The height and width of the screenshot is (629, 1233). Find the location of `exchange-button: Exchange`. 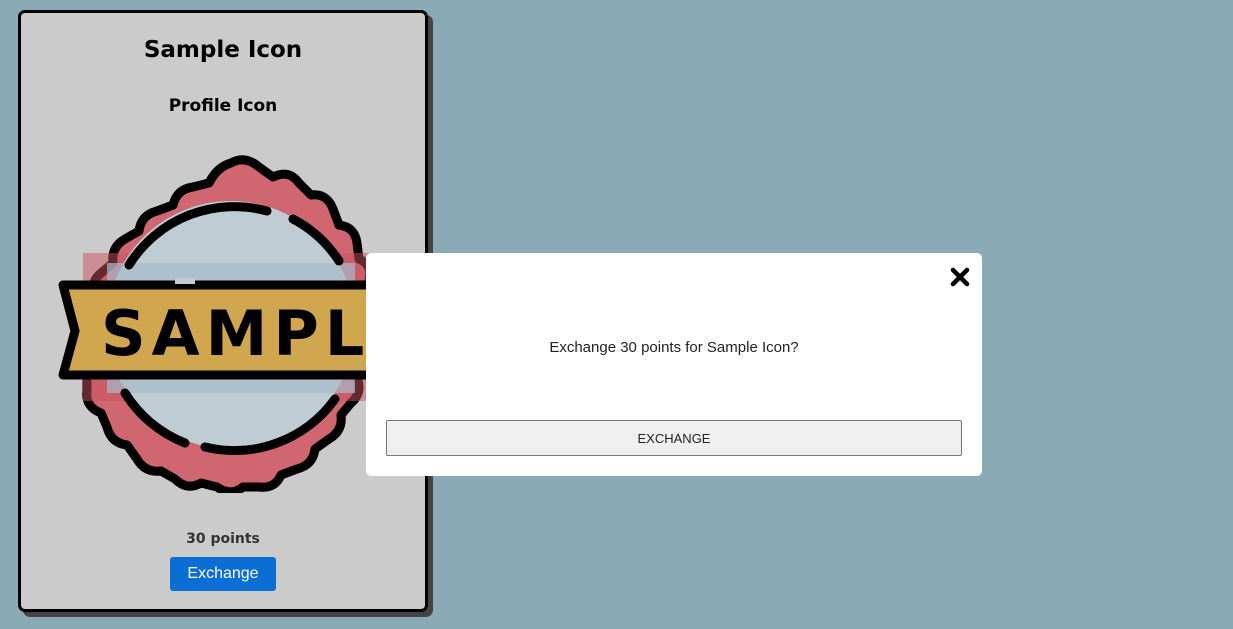

exchange-button: Exchange is located at coordinates (223, 574).